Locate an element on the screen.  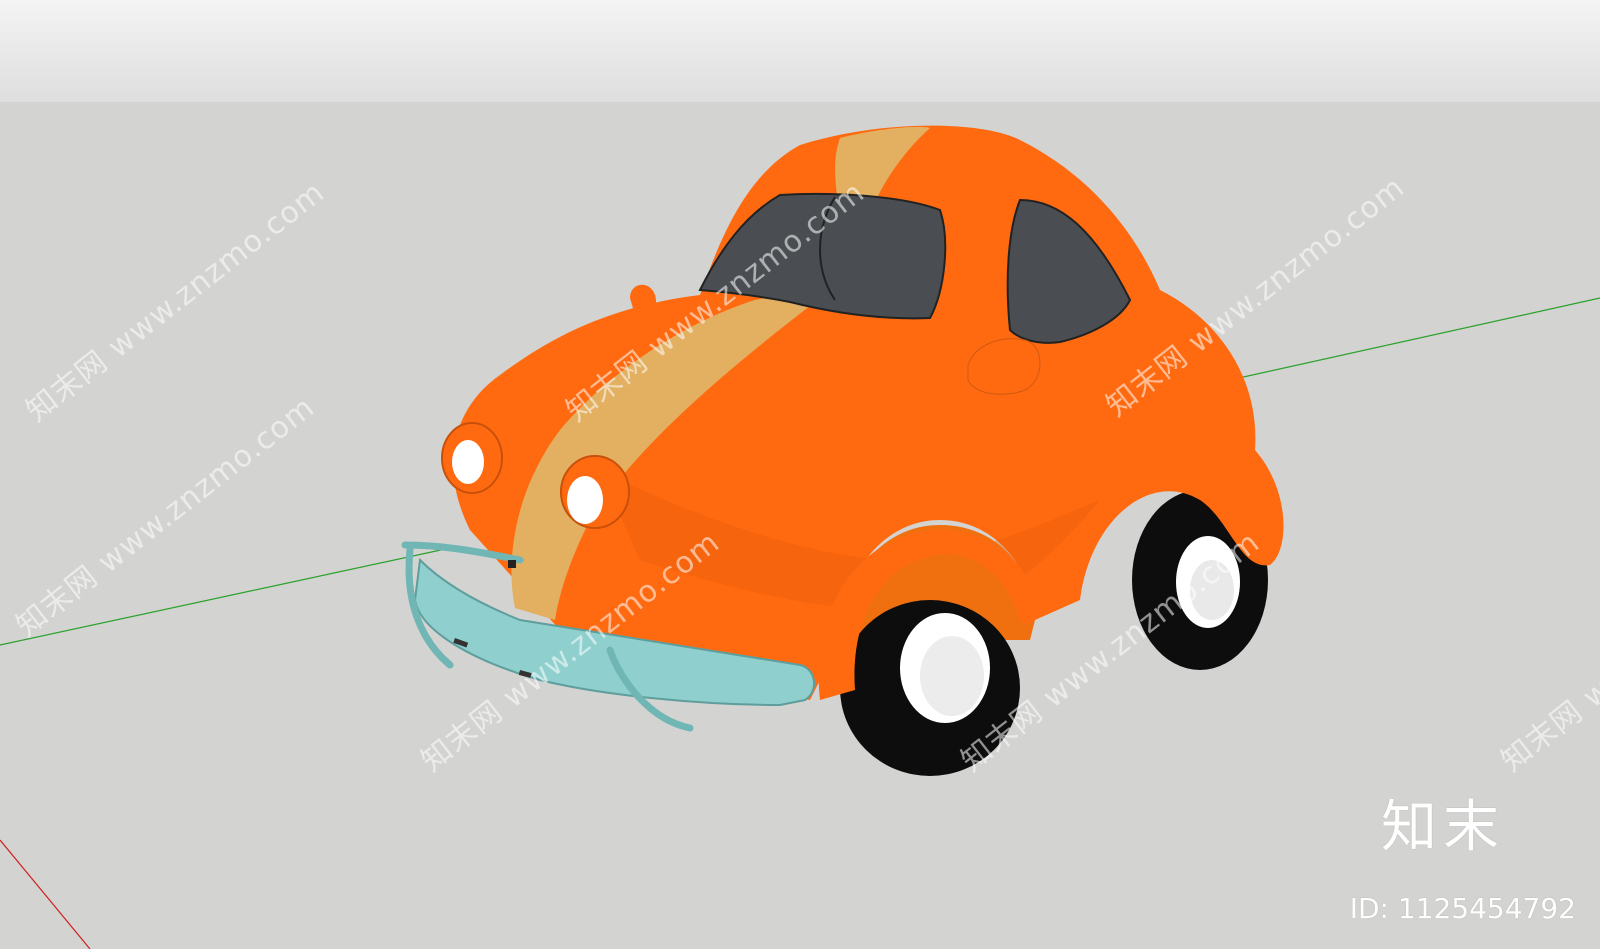
green-axis-line-right is located at coordinates (1414, 339).